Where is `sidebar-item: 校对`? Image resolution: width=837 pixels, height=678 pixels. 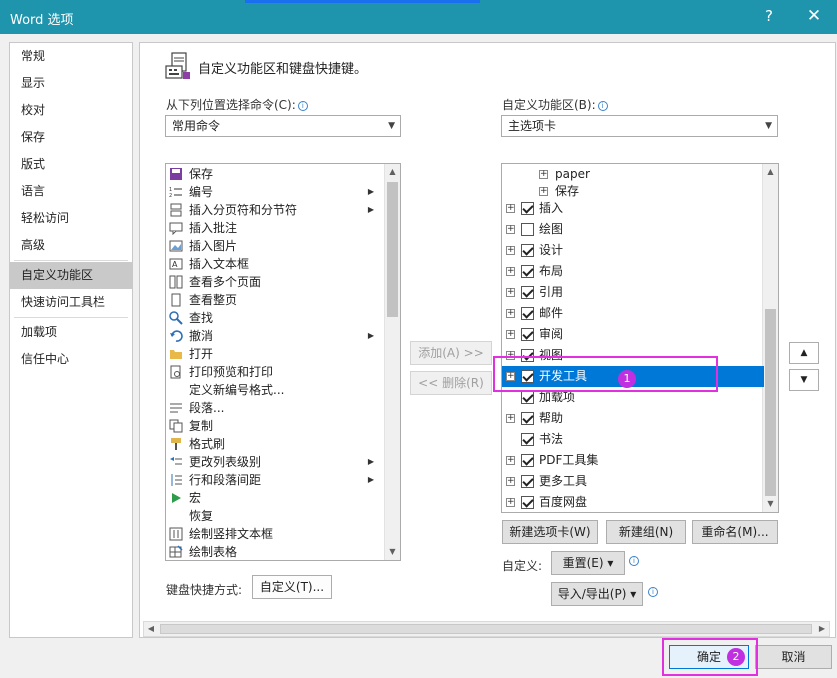 sidebar-item: 校对 is located at coordinates (71, 110).